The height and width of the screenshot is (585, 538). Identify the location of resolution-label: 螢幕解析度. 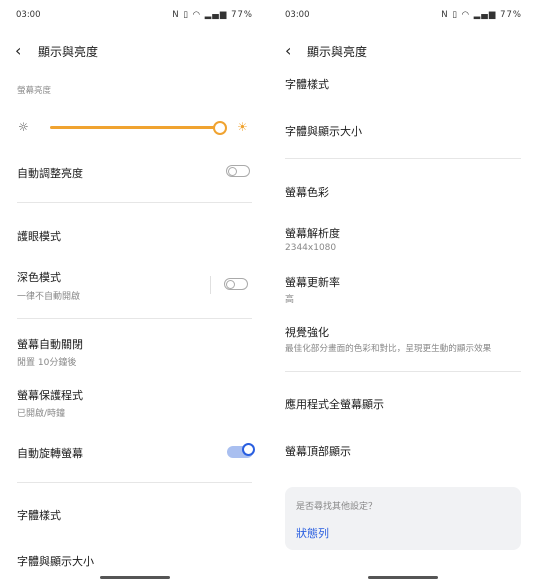
(312, 233).